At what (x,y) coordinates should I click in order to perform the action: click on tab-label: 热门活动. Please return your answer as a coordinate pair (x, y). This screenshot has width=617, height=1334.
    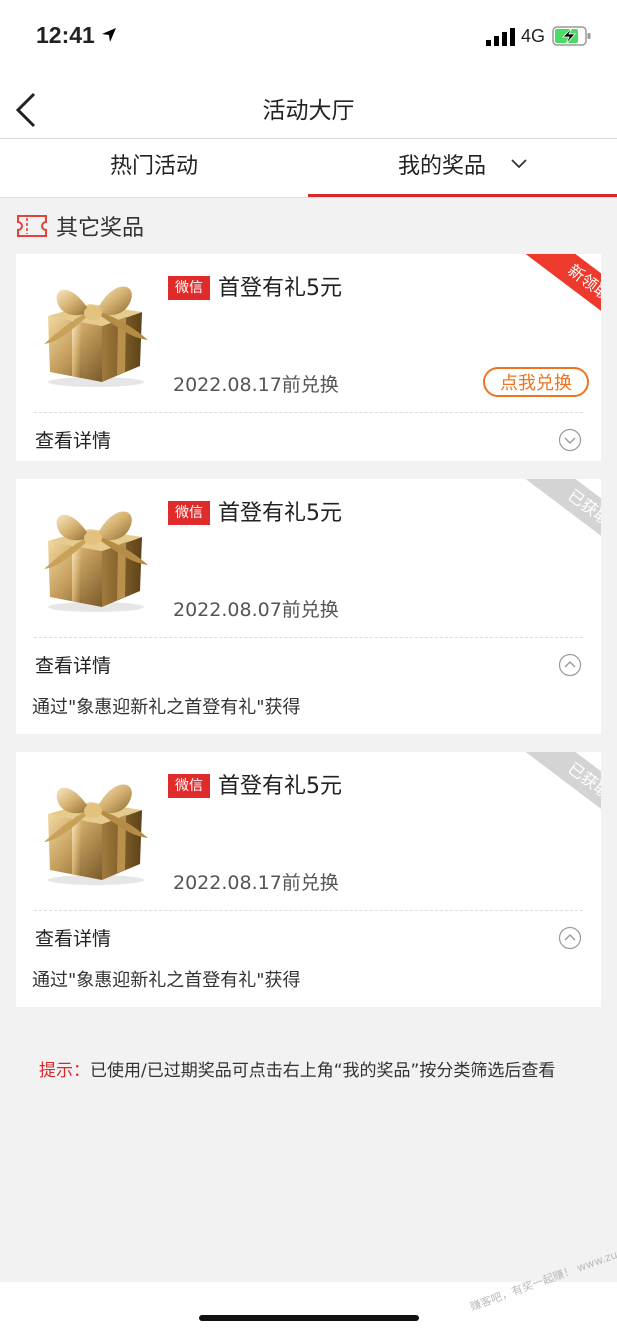
    Looking at the image, I should click on (153, 166).